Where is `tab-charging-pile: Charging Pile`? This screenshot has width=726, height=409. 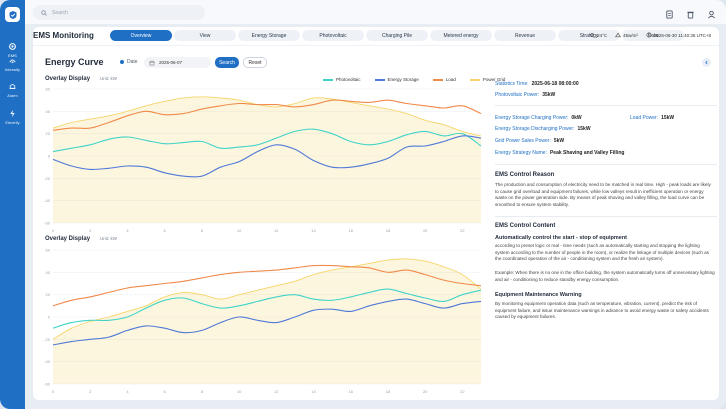 tab-charging-pile: Charging Pile is located at coordinates (397, 35).